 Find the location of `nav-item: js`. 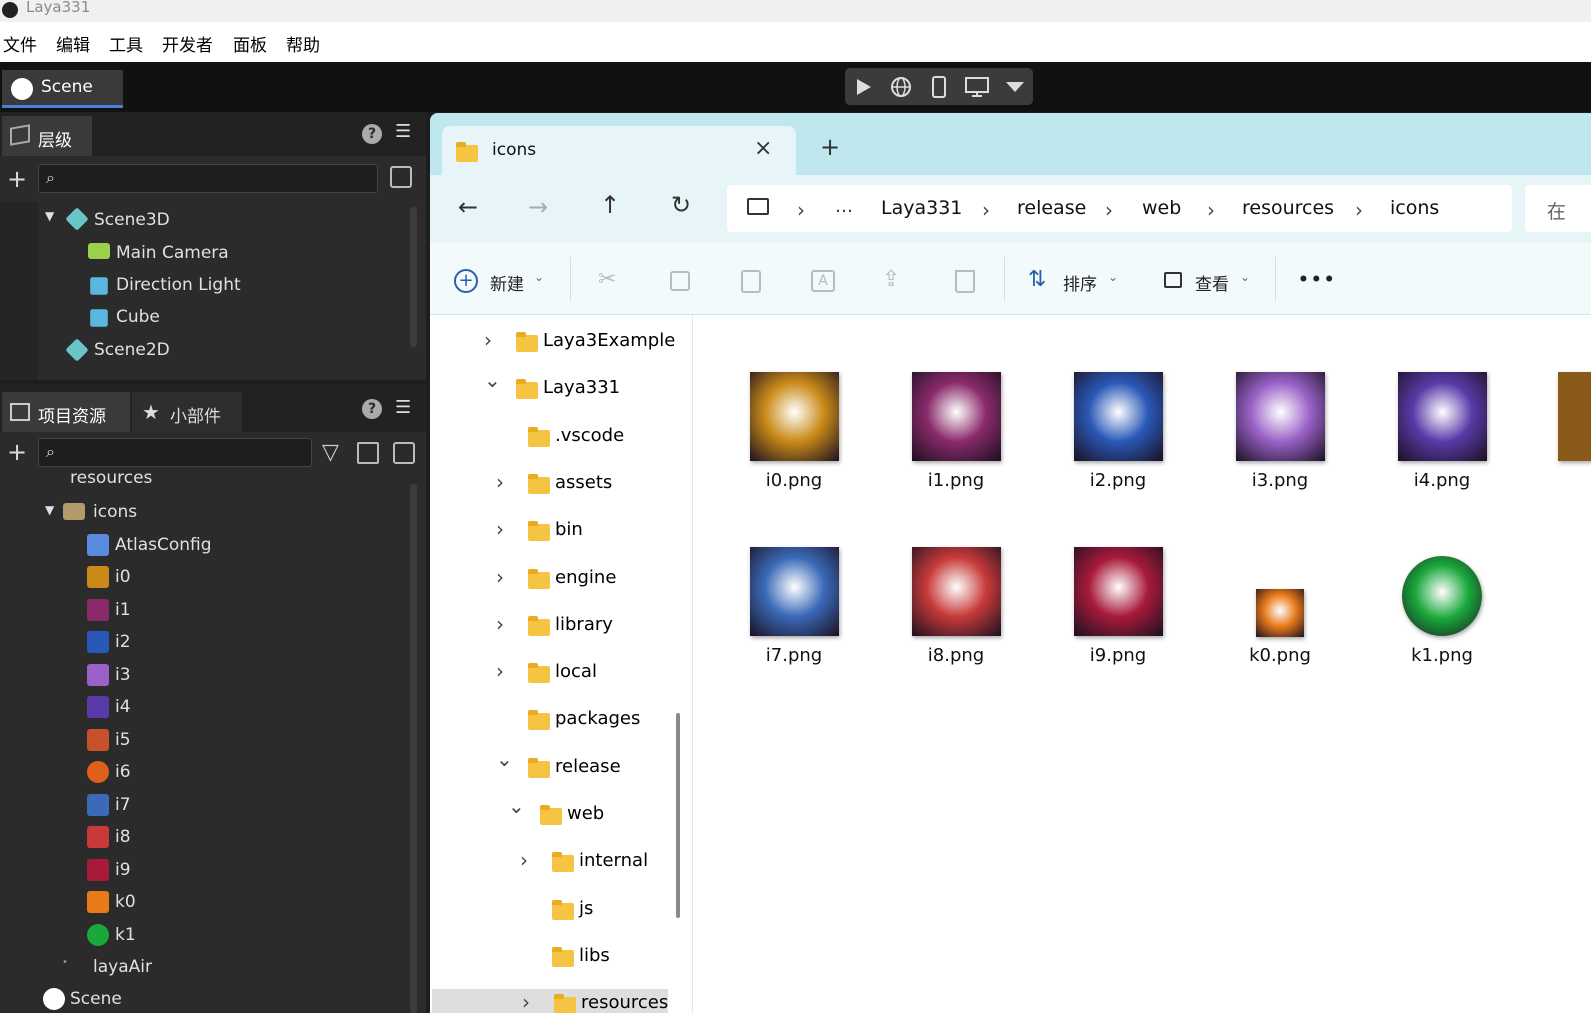

nav-item: js is located at coordinates (548, 913).